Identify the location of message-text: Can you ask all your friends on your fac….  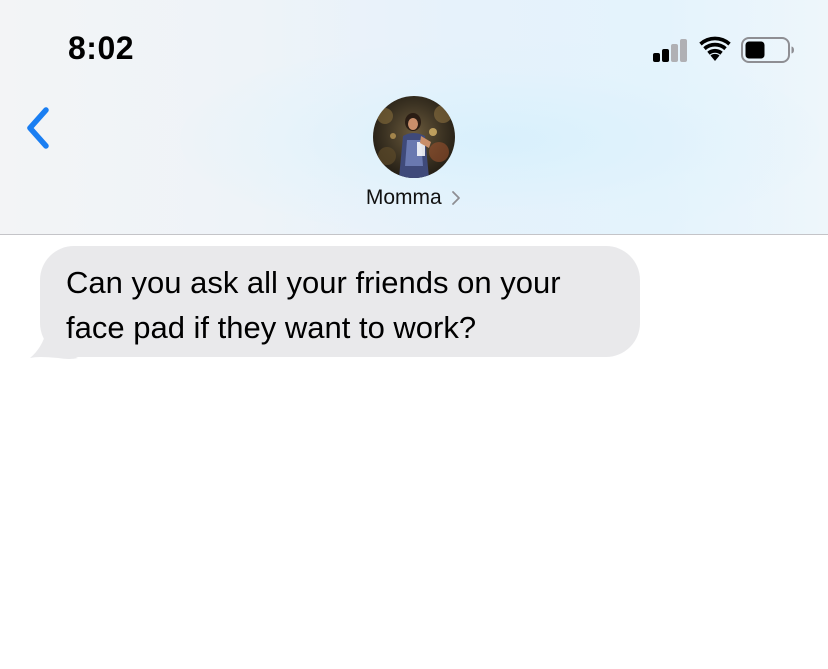
(313, 305).